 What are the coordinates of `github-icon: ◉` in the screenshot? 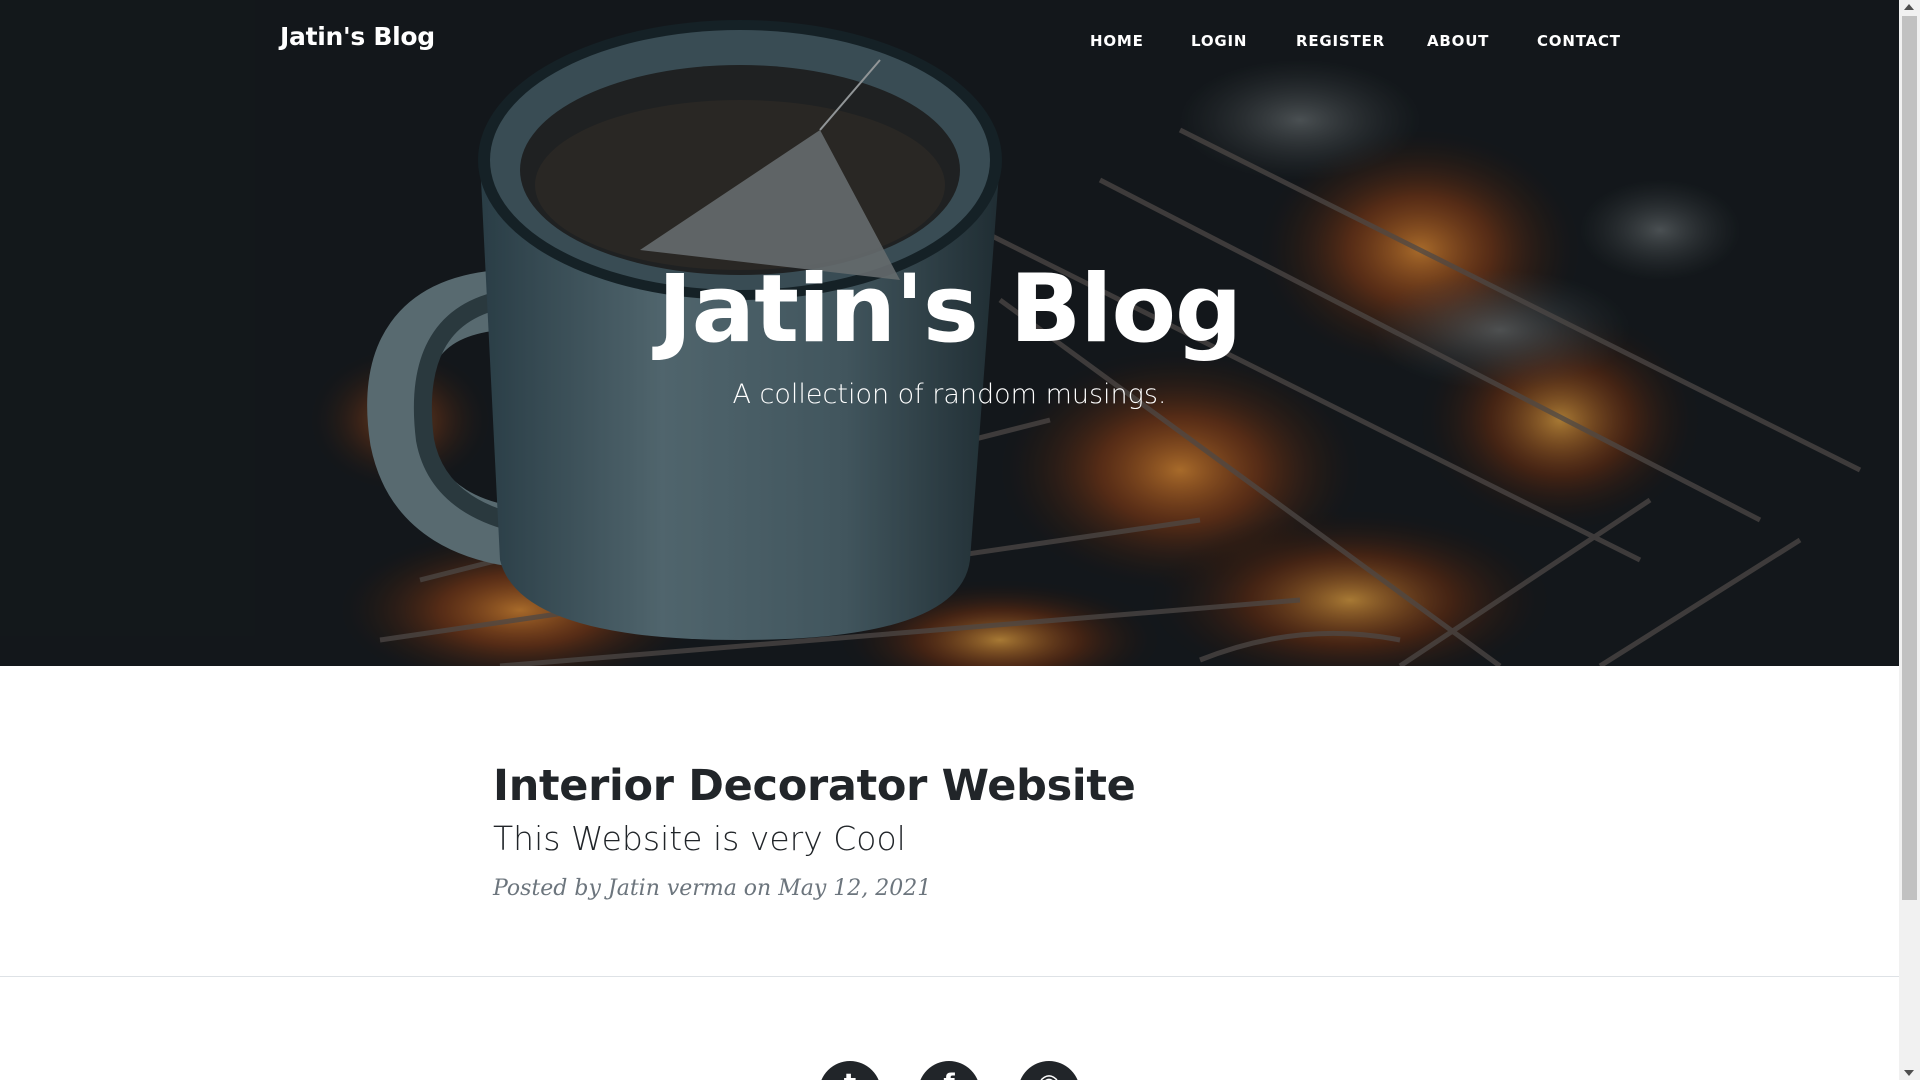 It's located at (1049, 1070).